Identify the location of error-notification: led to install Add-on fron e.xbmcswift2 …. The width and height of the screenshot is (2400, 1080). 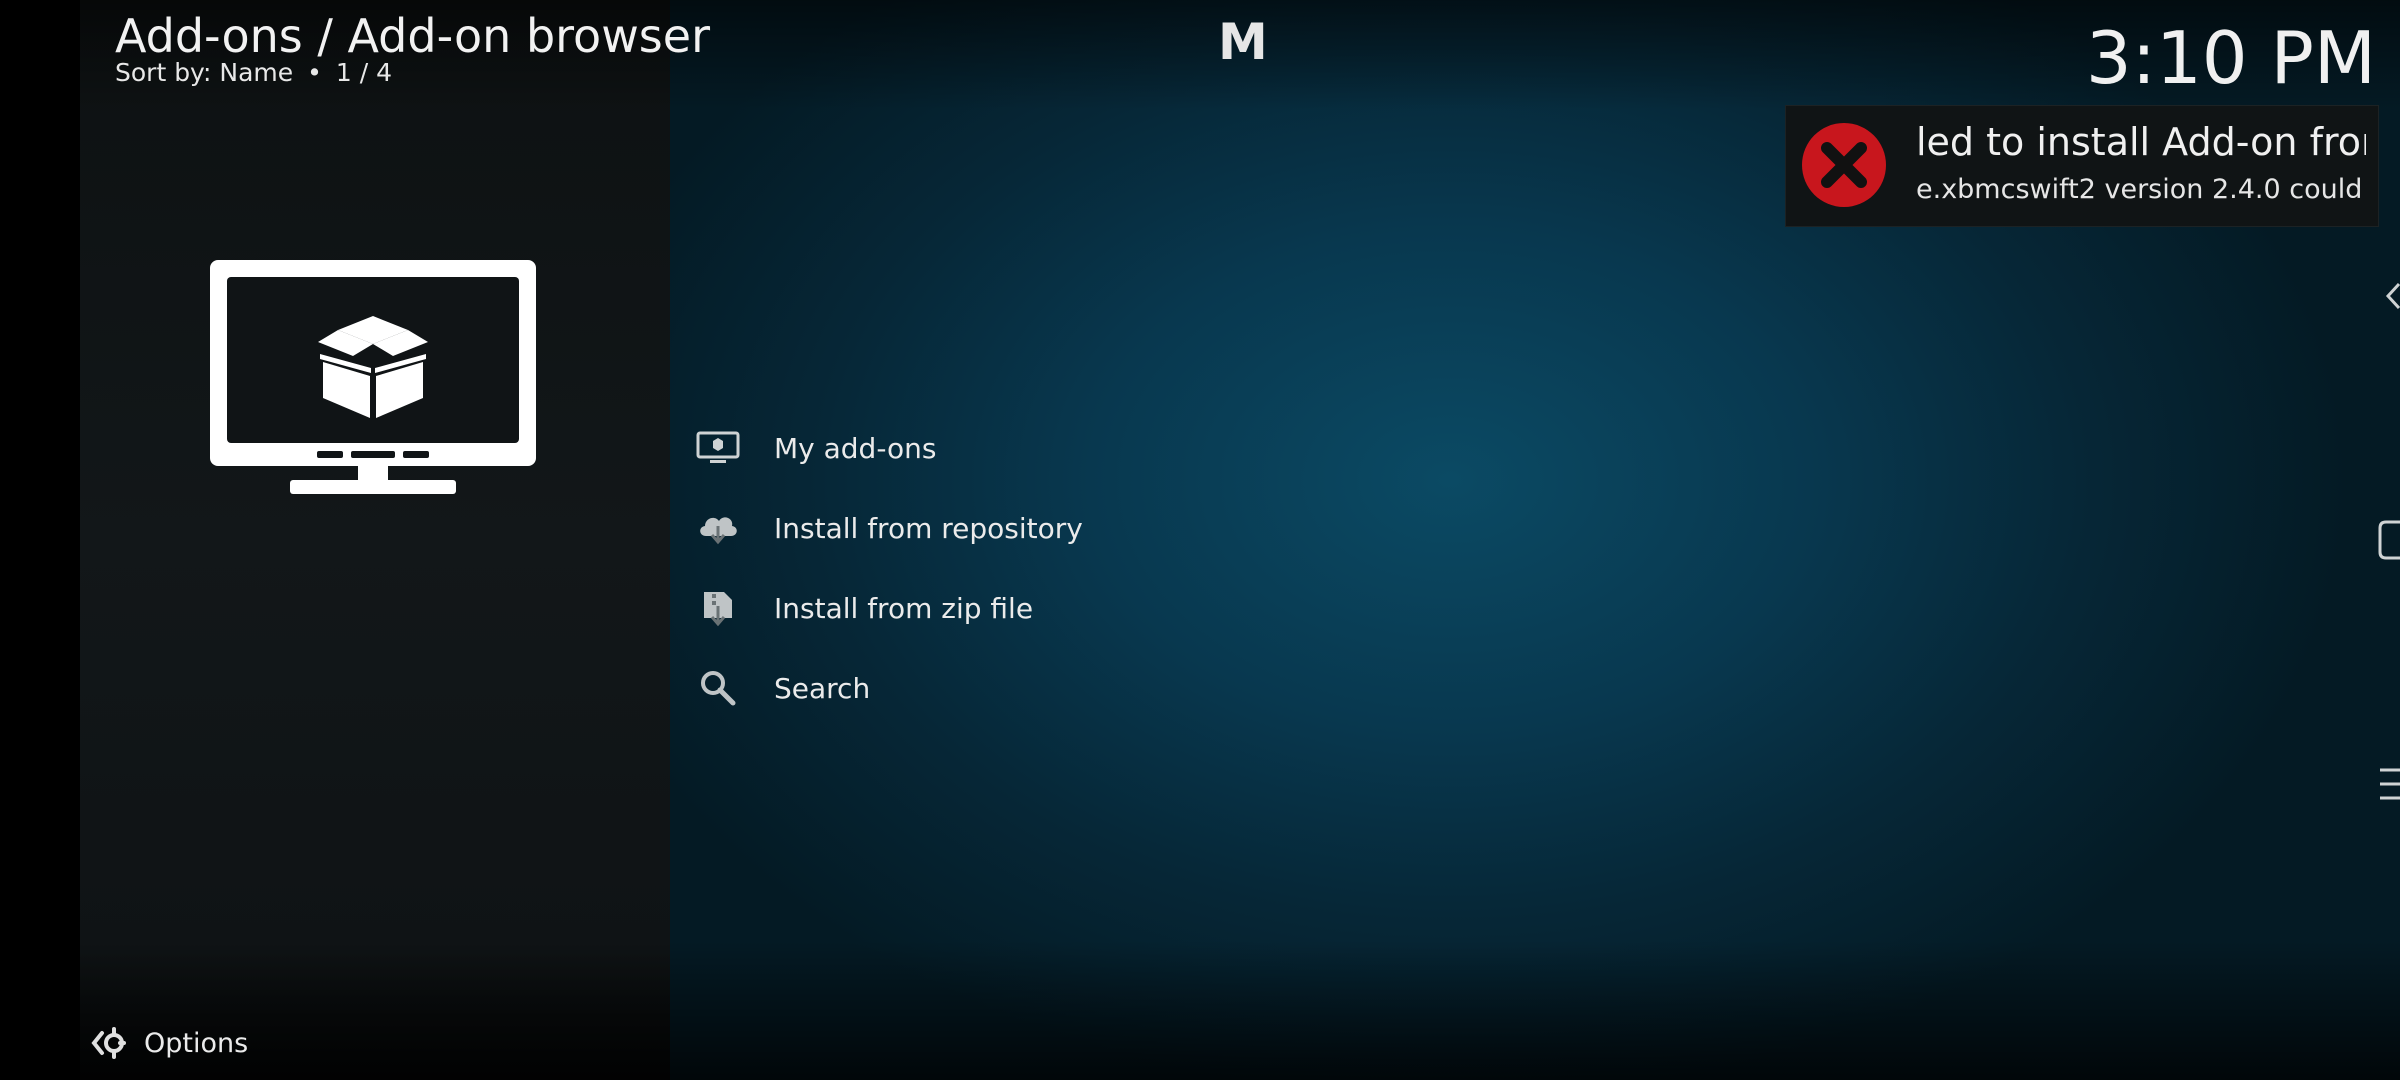
(2082, 166).